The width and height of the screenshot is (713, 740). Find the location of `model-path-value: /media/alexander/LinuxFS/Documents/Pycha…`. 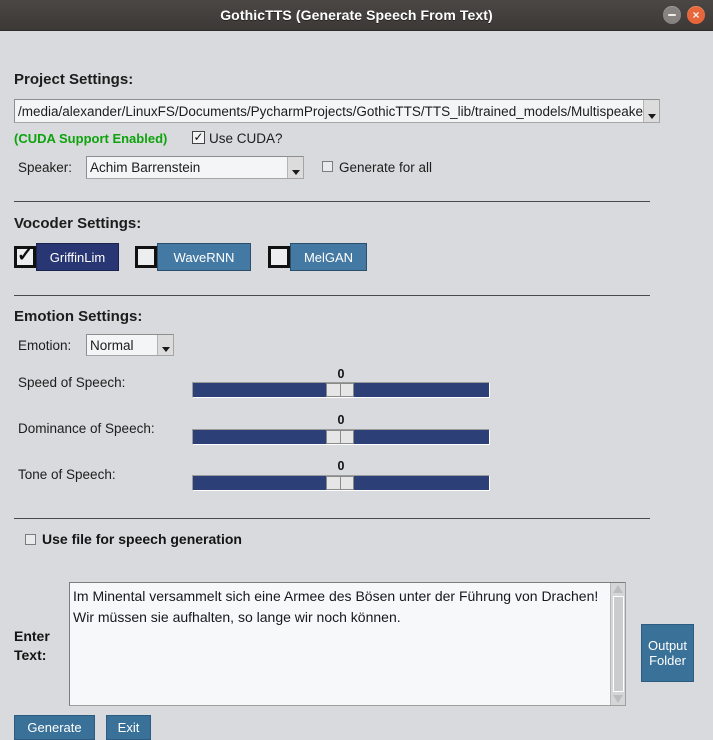

model-path-value: /media/alexander/LinuxFS/Documents/Pycha… is located at coordinates (330, 111).